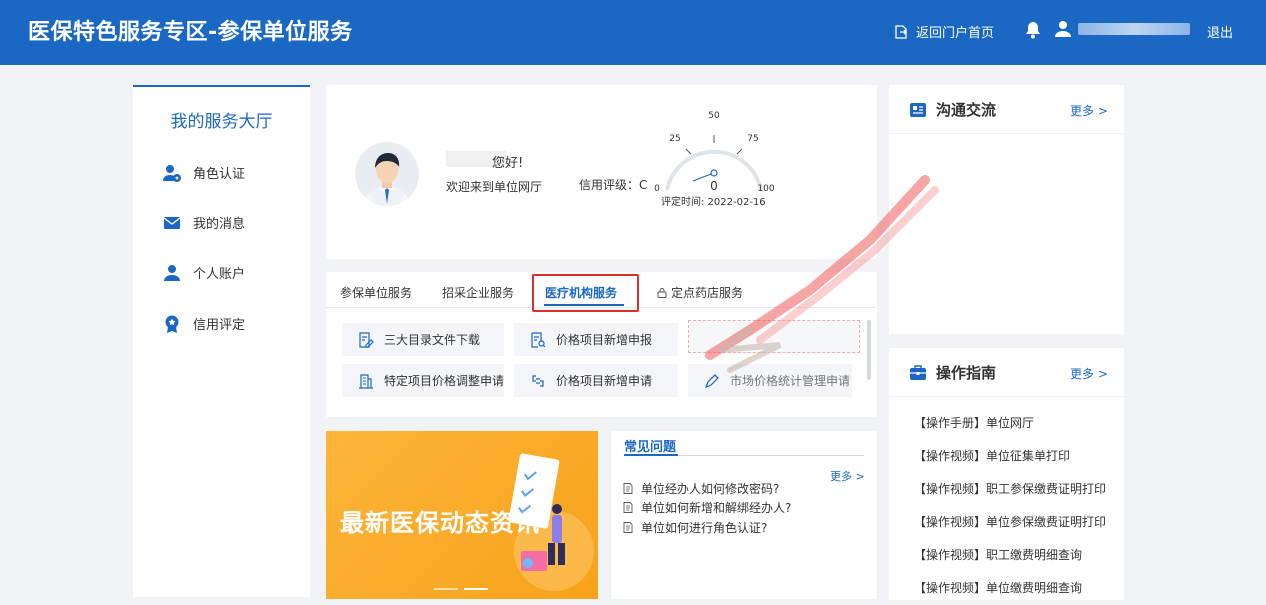  Describe the element at coordinates (1033, 30) in the screenshot. I see `bell-icon` at that location.